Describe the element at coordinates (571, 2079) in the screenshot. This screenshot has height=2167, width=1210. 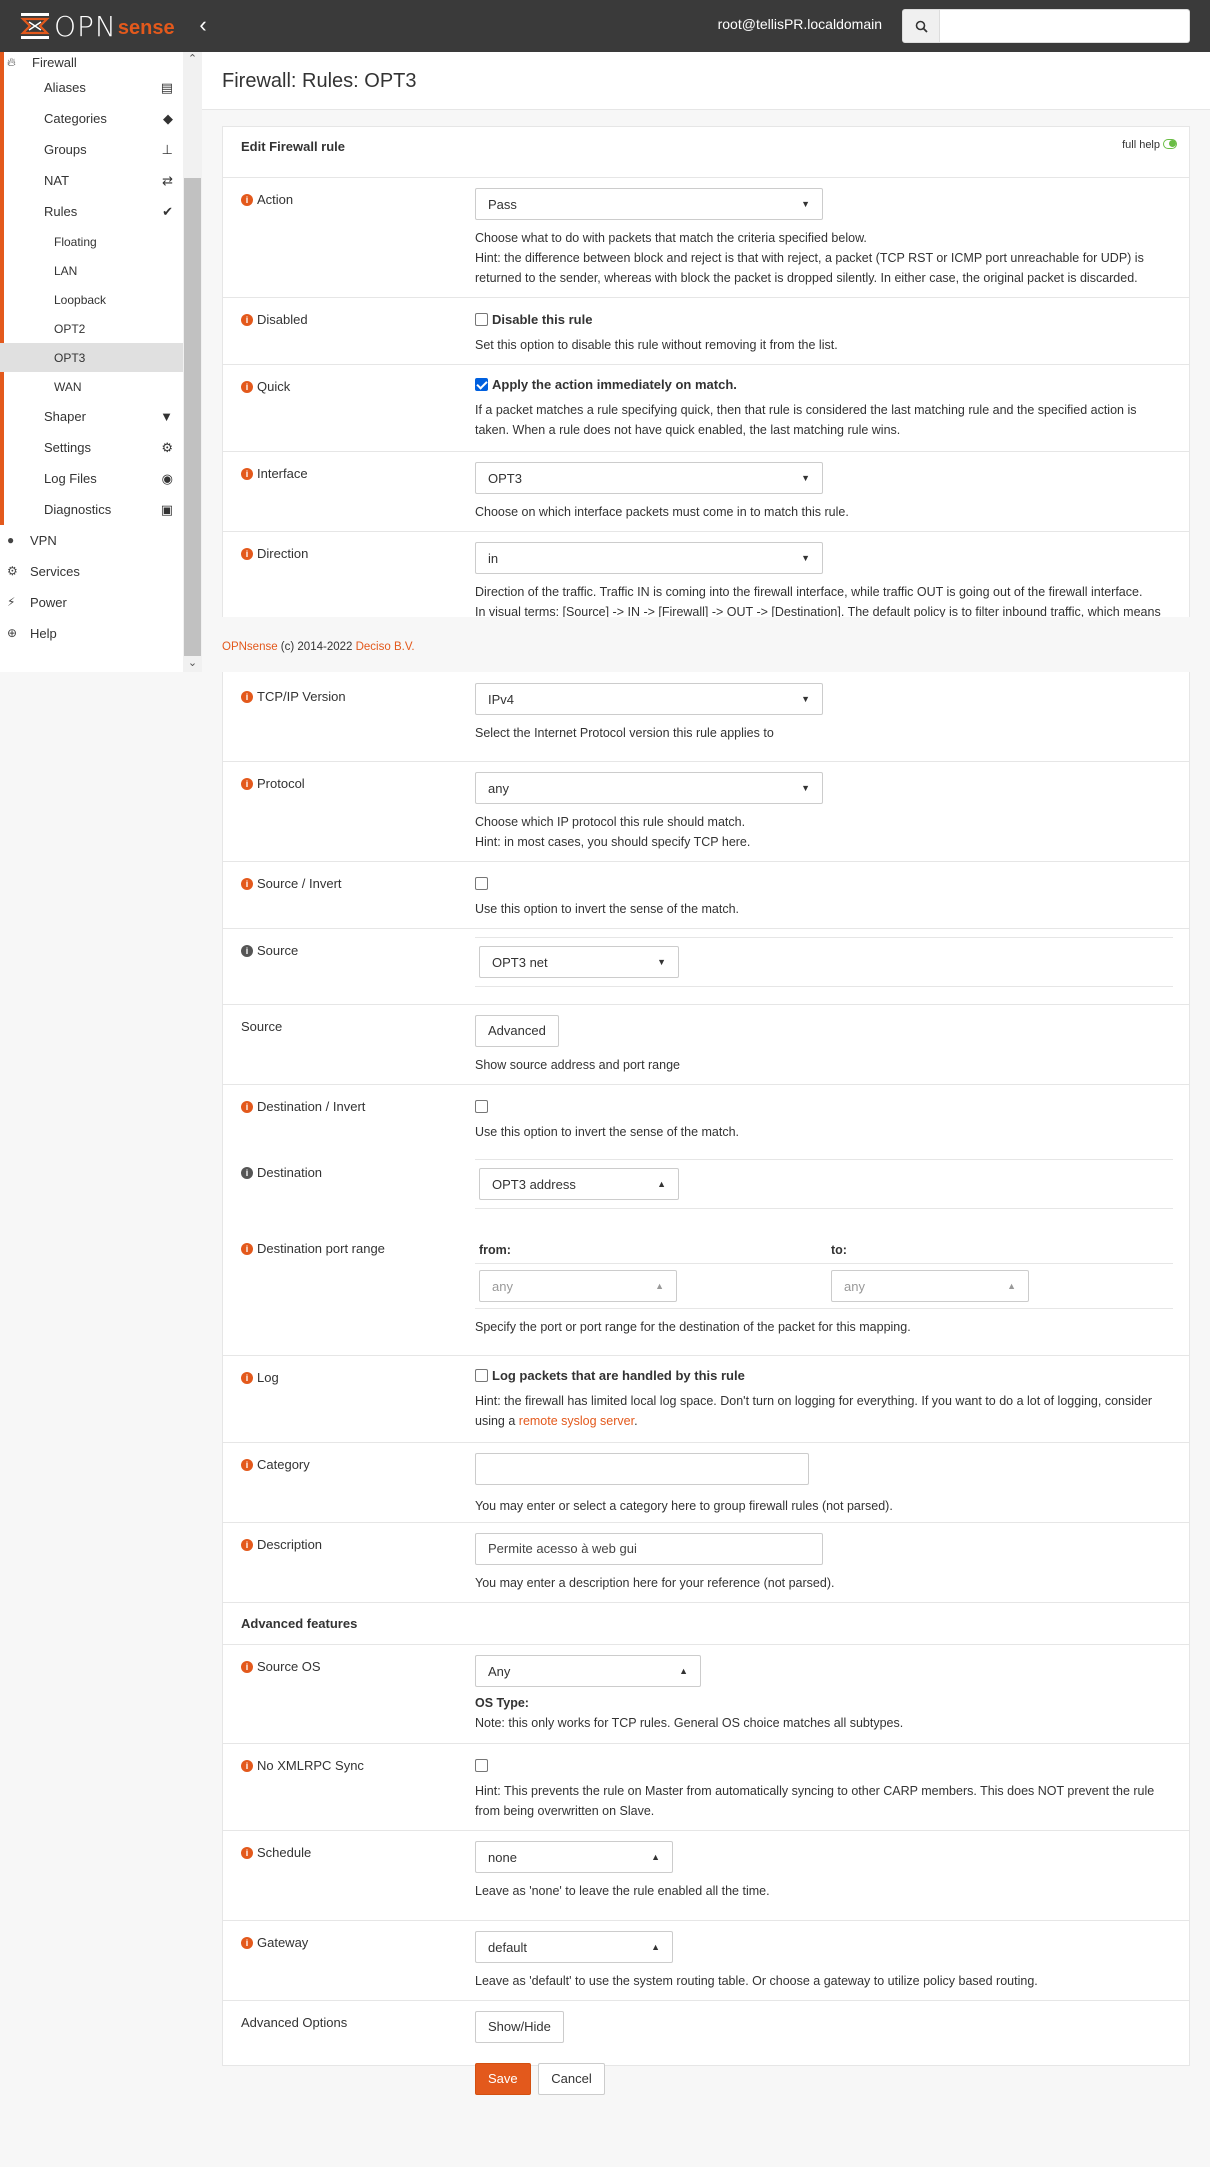
I see `cancel-button: Cancel` at that location.